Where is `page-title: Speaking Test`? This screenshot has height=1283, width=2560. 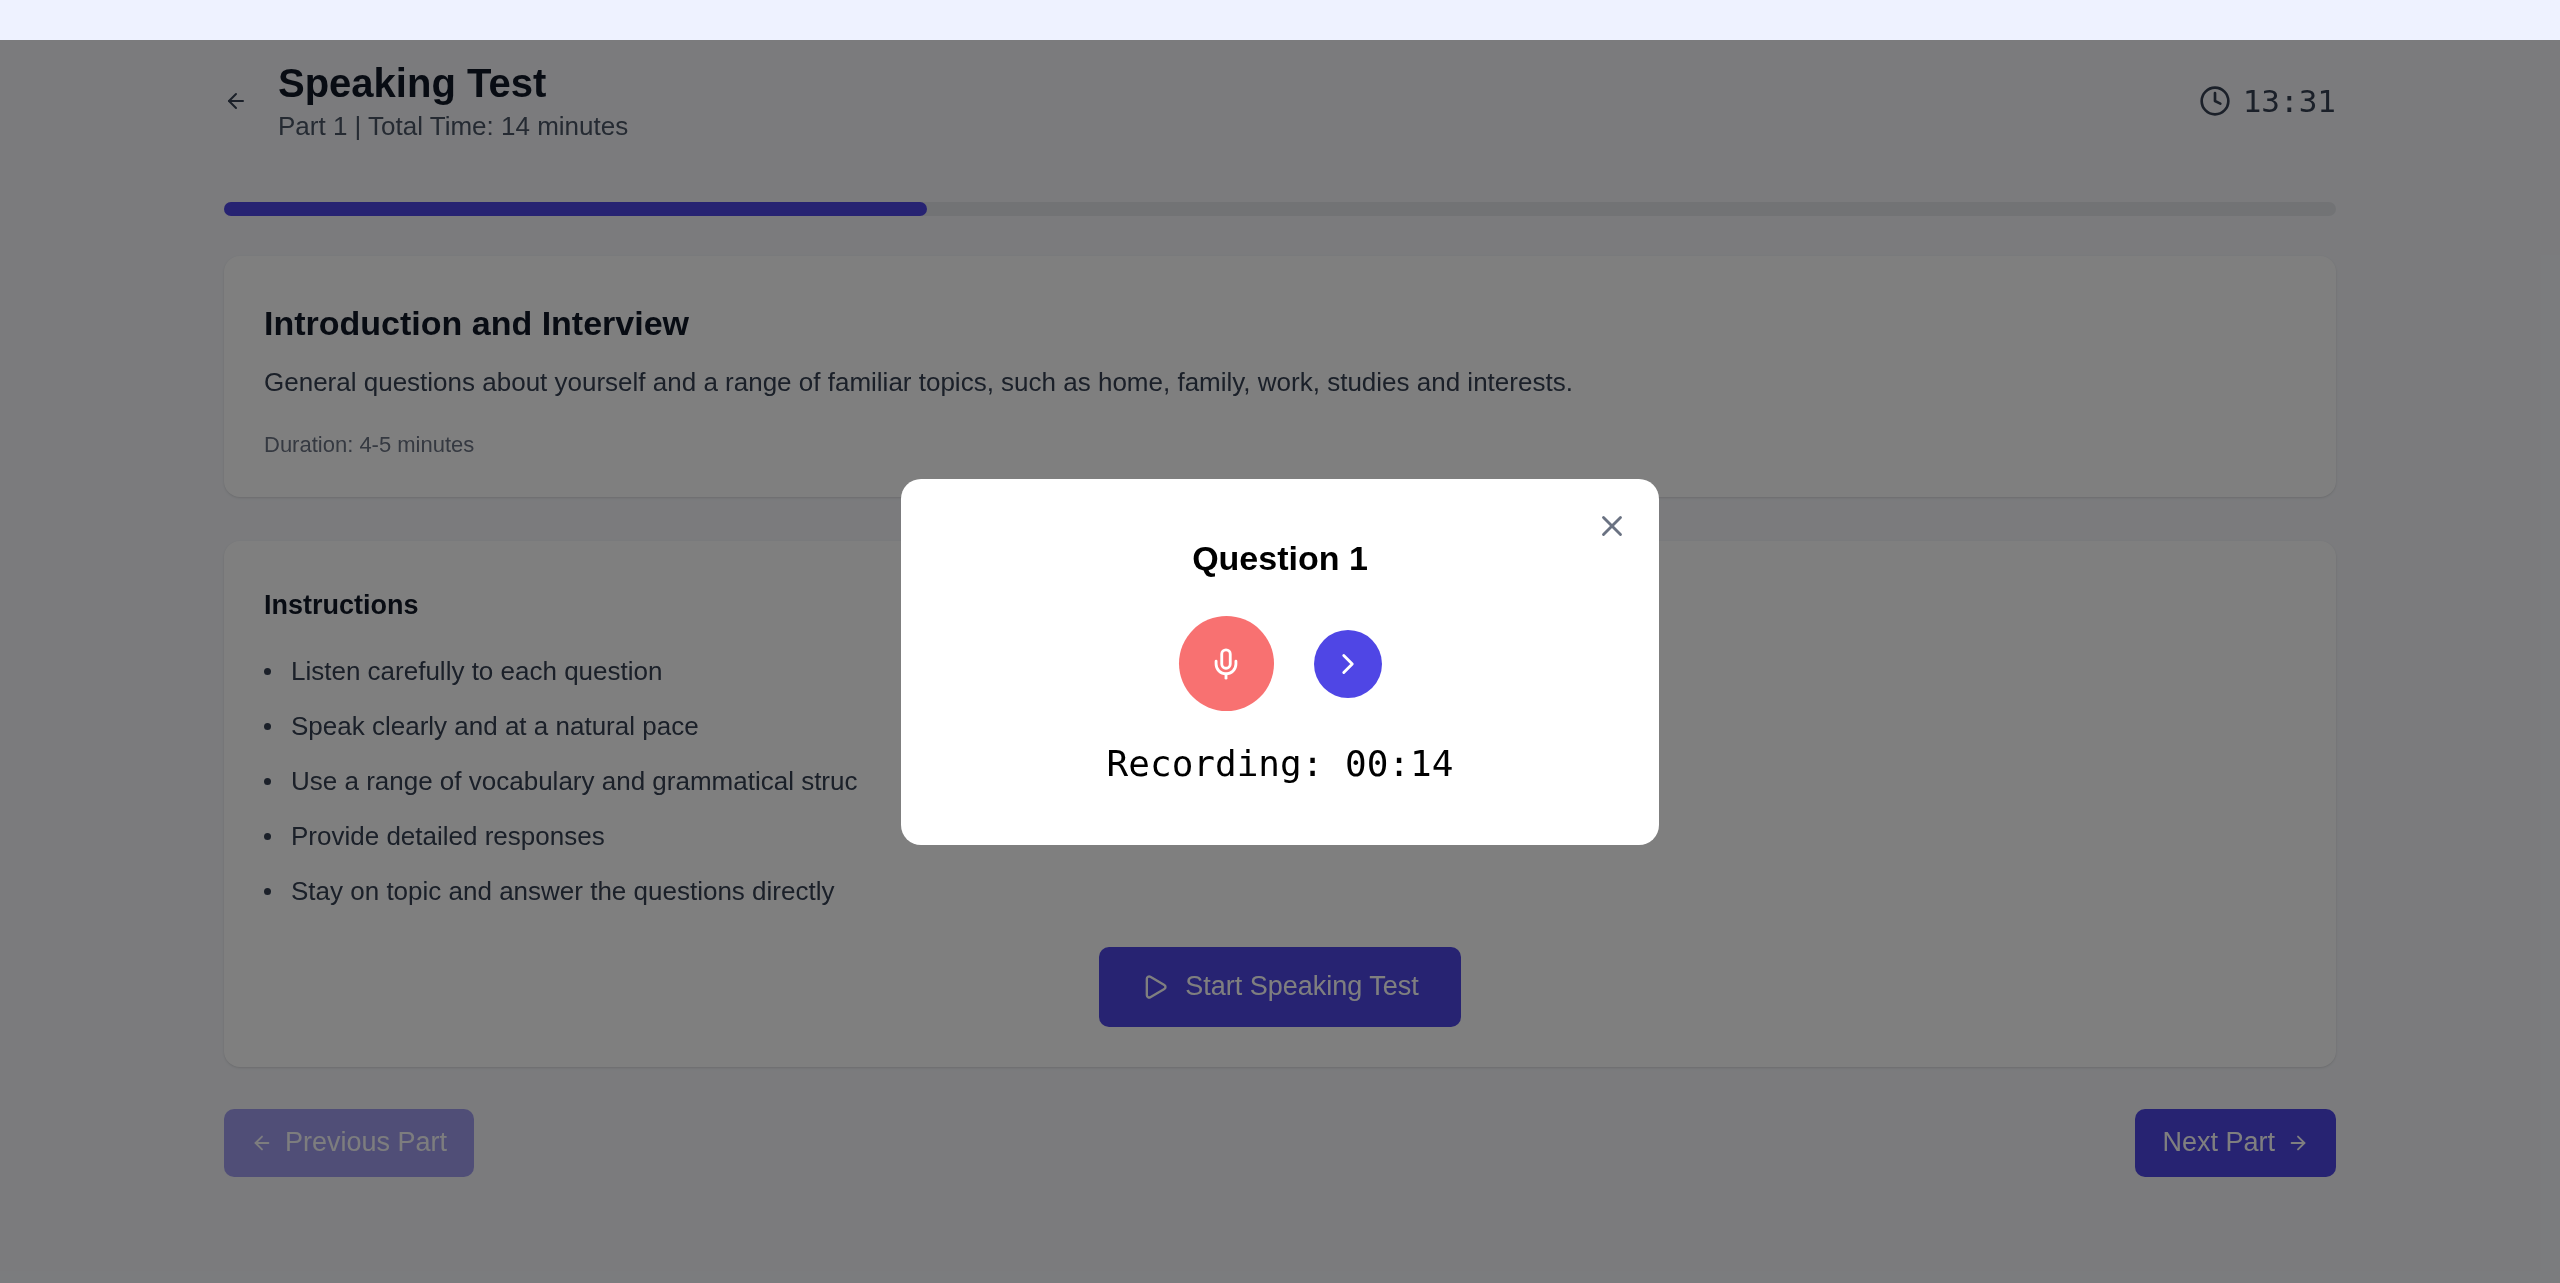
page-title: Speaking Test is located at coordinates (413, 83).